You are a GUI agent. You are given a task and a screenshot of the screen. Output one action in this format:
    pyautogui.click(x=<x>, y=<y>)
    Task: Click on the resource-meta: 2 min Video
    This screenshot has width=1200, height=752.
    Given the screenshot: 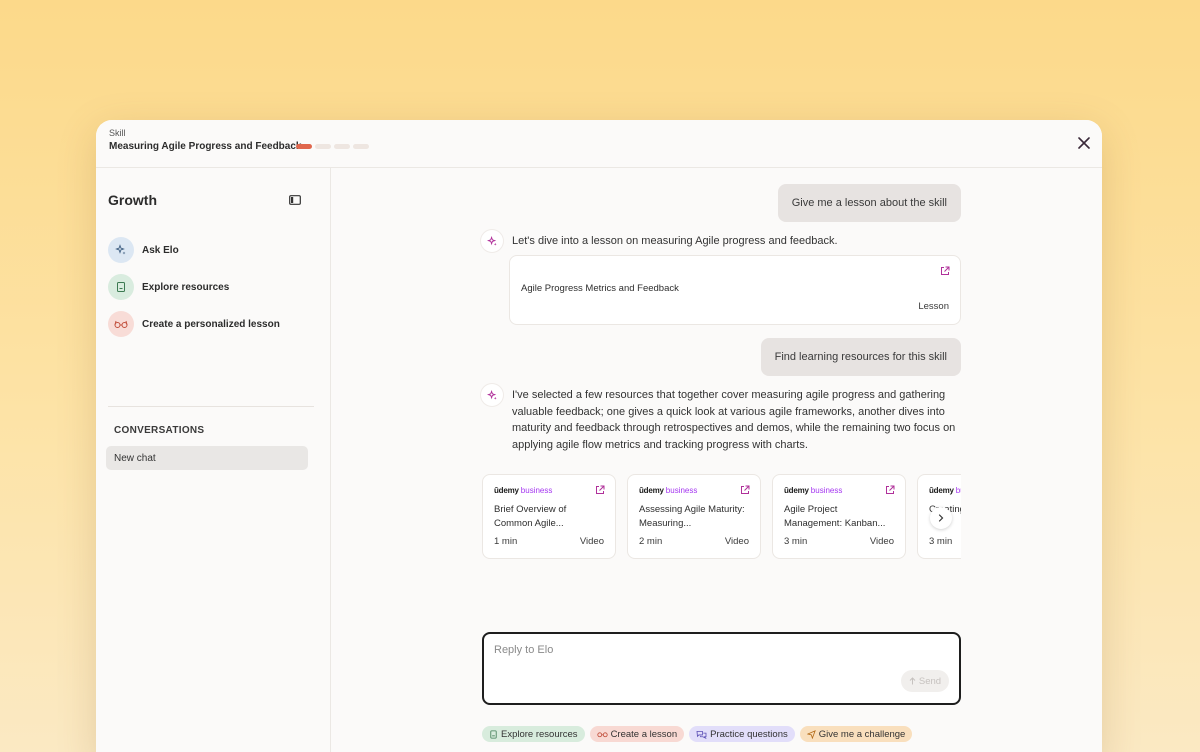 What is the action you would take?
    pyautogui.click(x=694, y=541)
    